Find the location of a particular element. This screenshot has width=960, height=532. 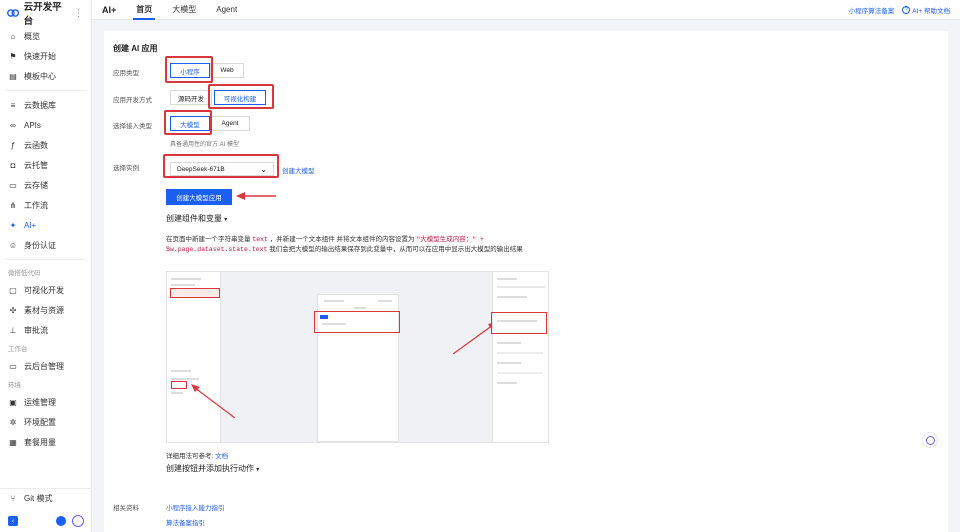

brand-title: 云开发平台 is located at coordinates (42, 14).